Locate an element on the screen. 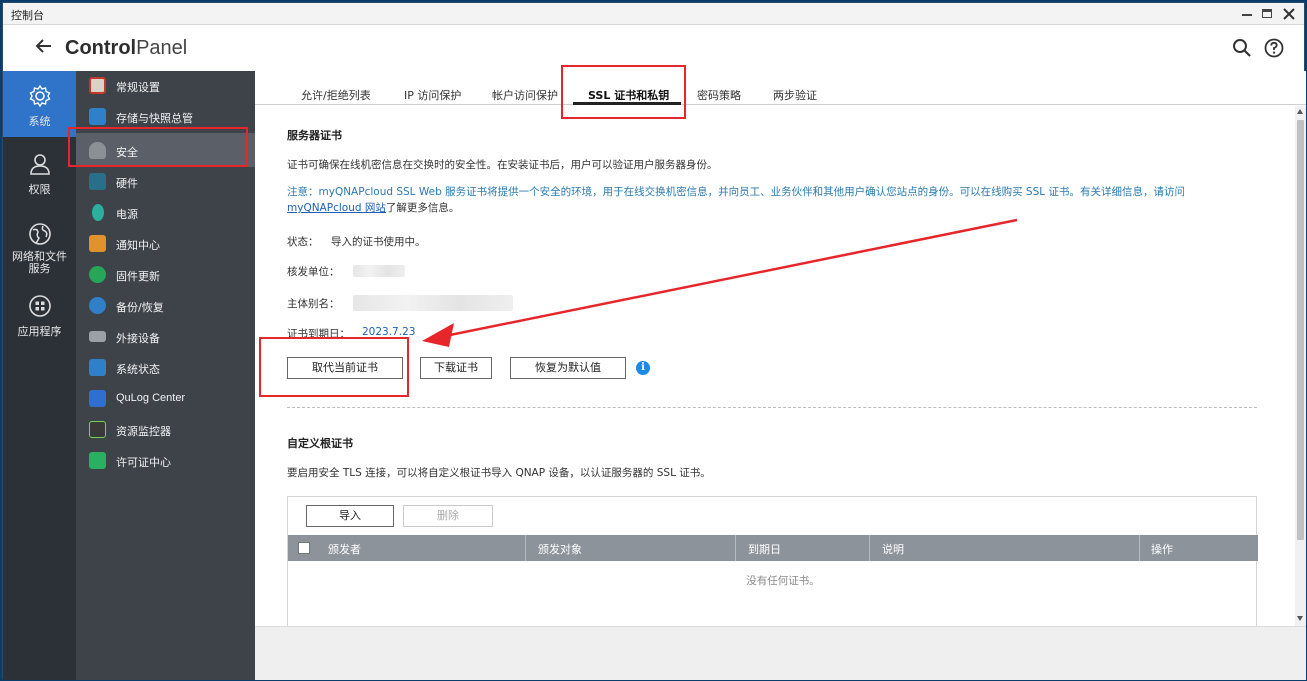 The height and width of the screenshot is (681, 1307). status-value: 导入的证书使用中。 is located at coordinates (378, 242).